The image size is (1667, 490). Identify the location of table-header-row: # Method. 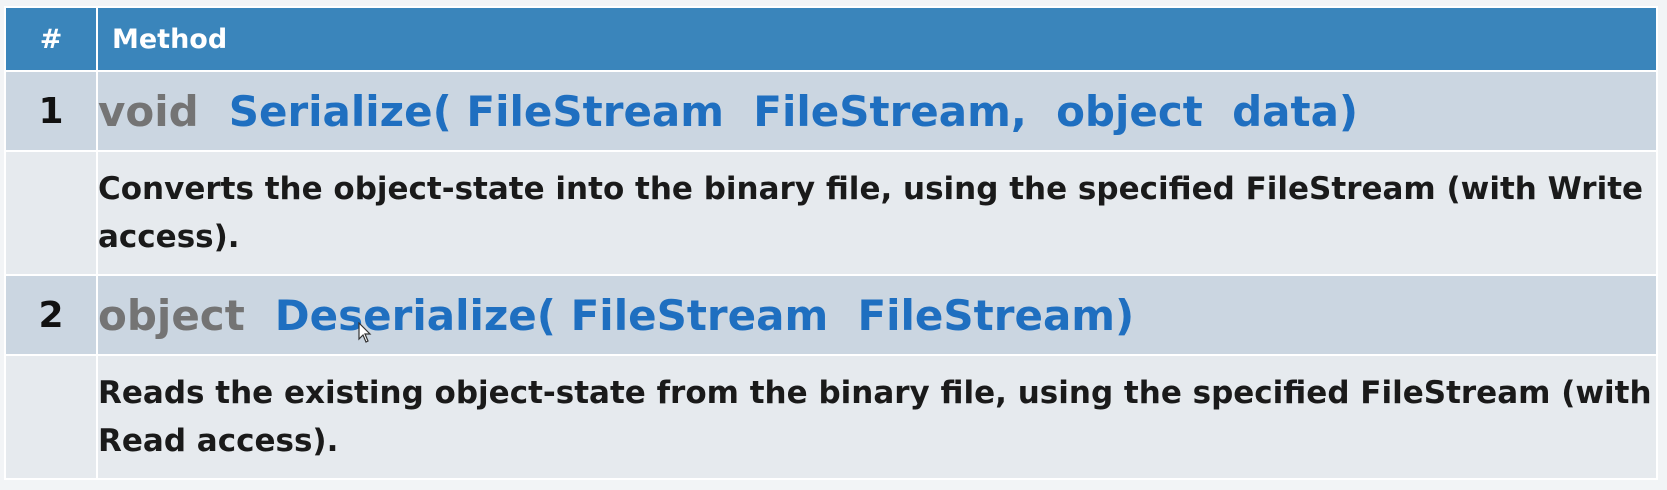
(831, 39).